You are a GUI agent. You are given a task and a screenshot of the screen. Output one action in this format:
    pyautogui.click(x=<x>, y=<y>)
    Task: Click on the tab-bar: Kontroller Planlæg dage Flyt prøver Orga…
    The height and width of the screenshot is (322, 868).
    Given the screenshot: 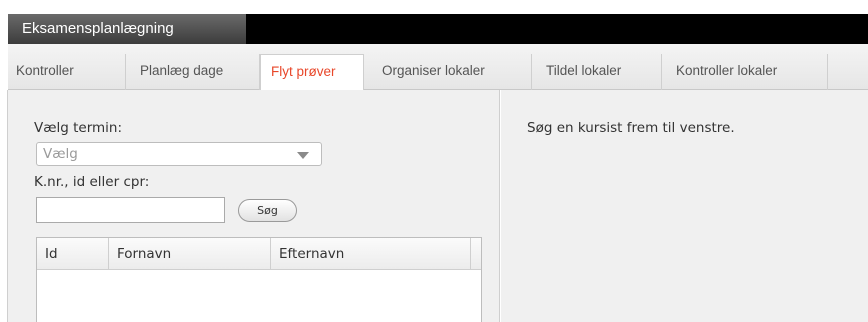 What is the action you would take?
    pyautogui.click(x=438, y=67)
    